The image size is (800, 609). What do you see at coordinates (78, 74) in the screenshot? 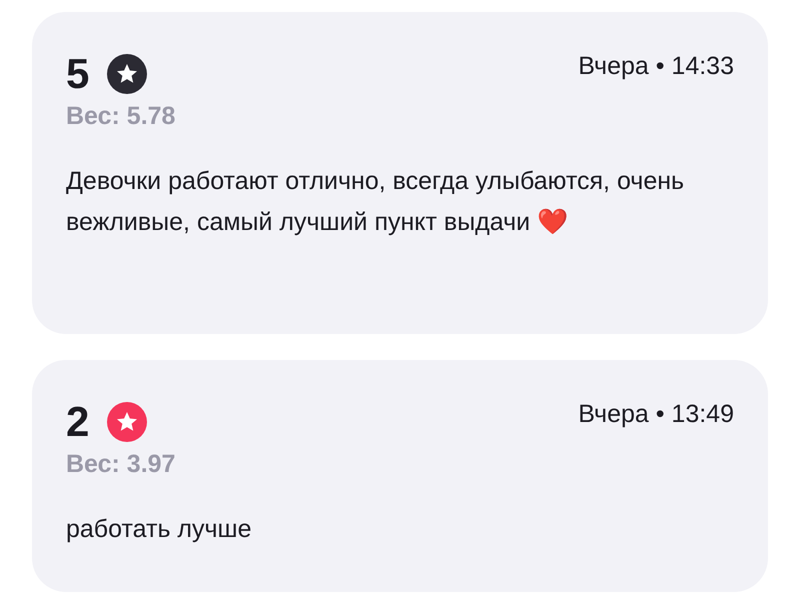
I see `rating-value: 5` at bounding box center [78, 74].